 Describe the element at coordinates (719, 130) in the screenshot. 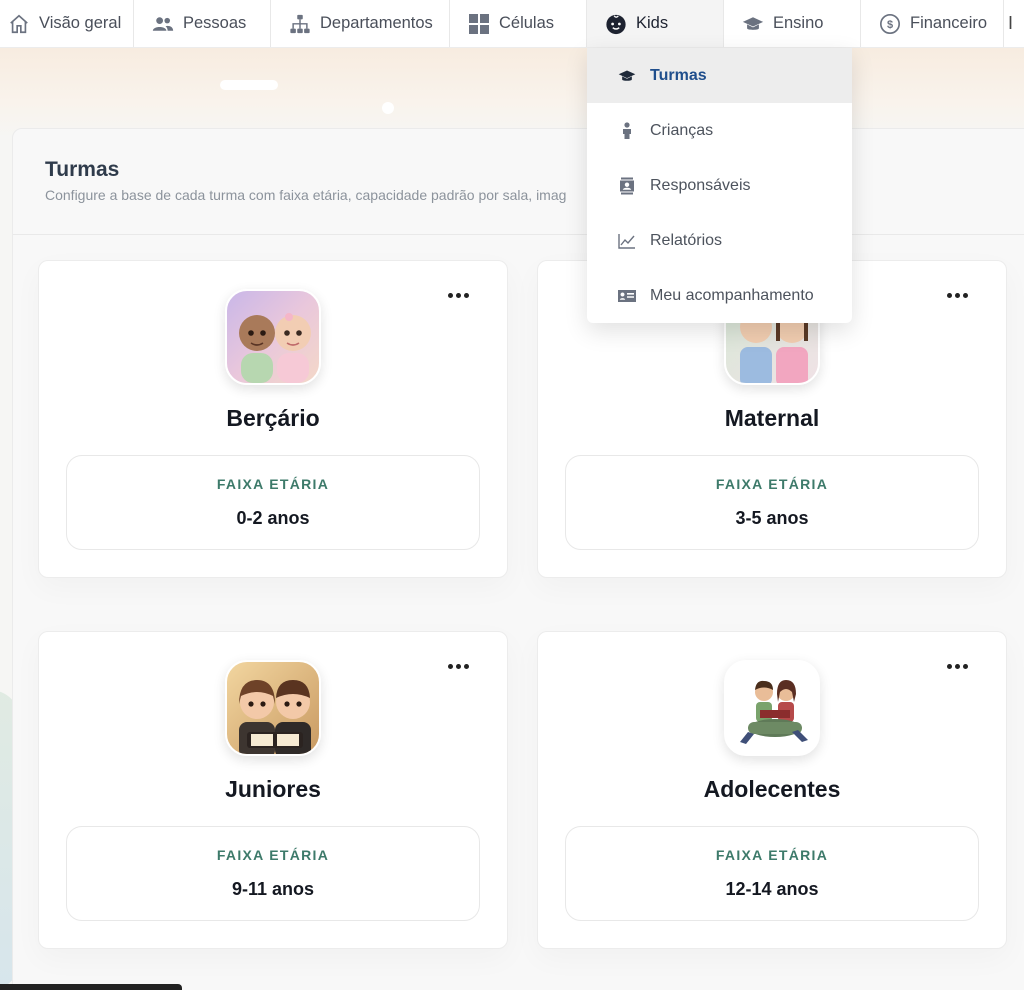

I see `menu-item-criancas: Crianças` at that location.